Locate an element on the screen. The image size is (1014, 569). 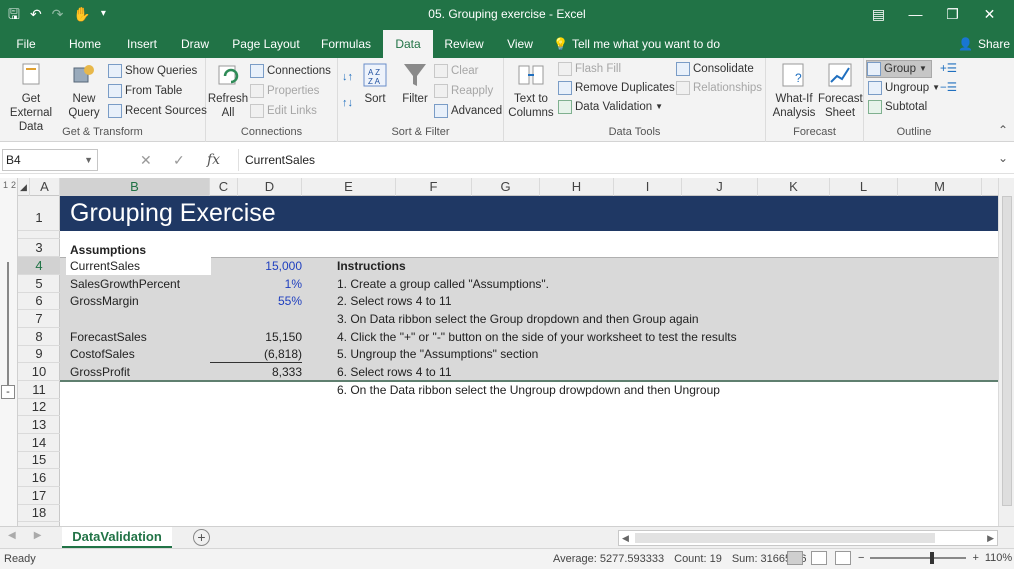
cell-b6: GrossMargin is located at coordinates (104, 301).